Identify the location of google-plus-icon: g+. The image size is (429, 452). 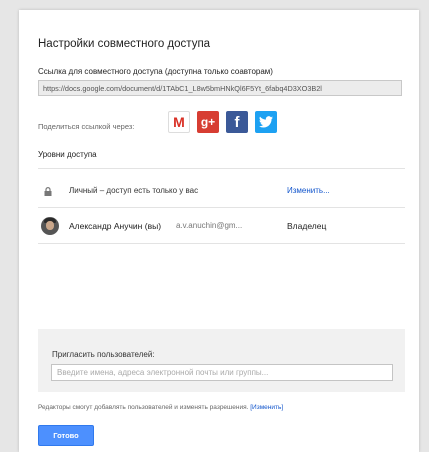
(208, 122).